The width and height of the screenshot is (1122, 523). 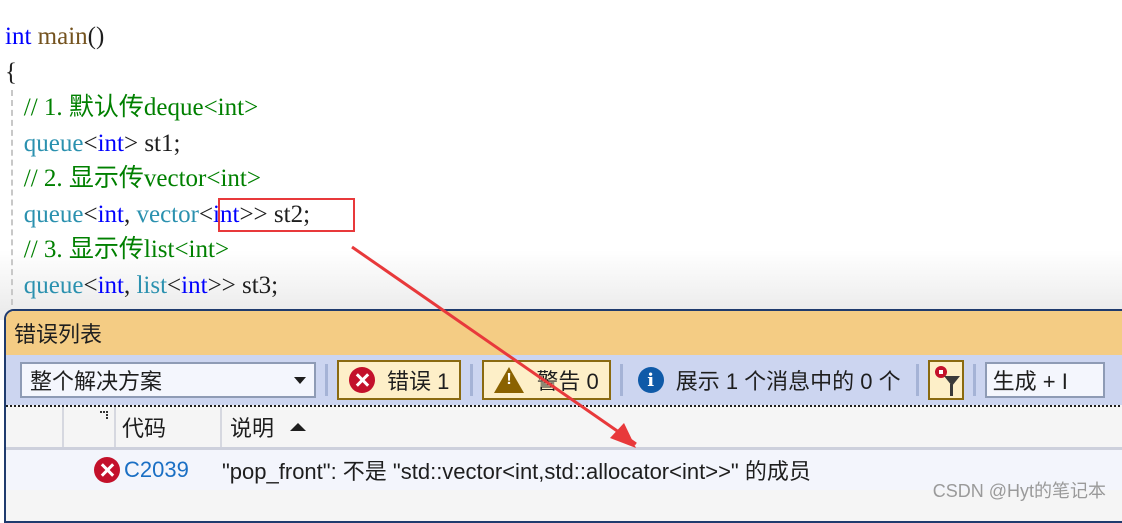 I want to click on warning-icon, so click(x=509, y=380).